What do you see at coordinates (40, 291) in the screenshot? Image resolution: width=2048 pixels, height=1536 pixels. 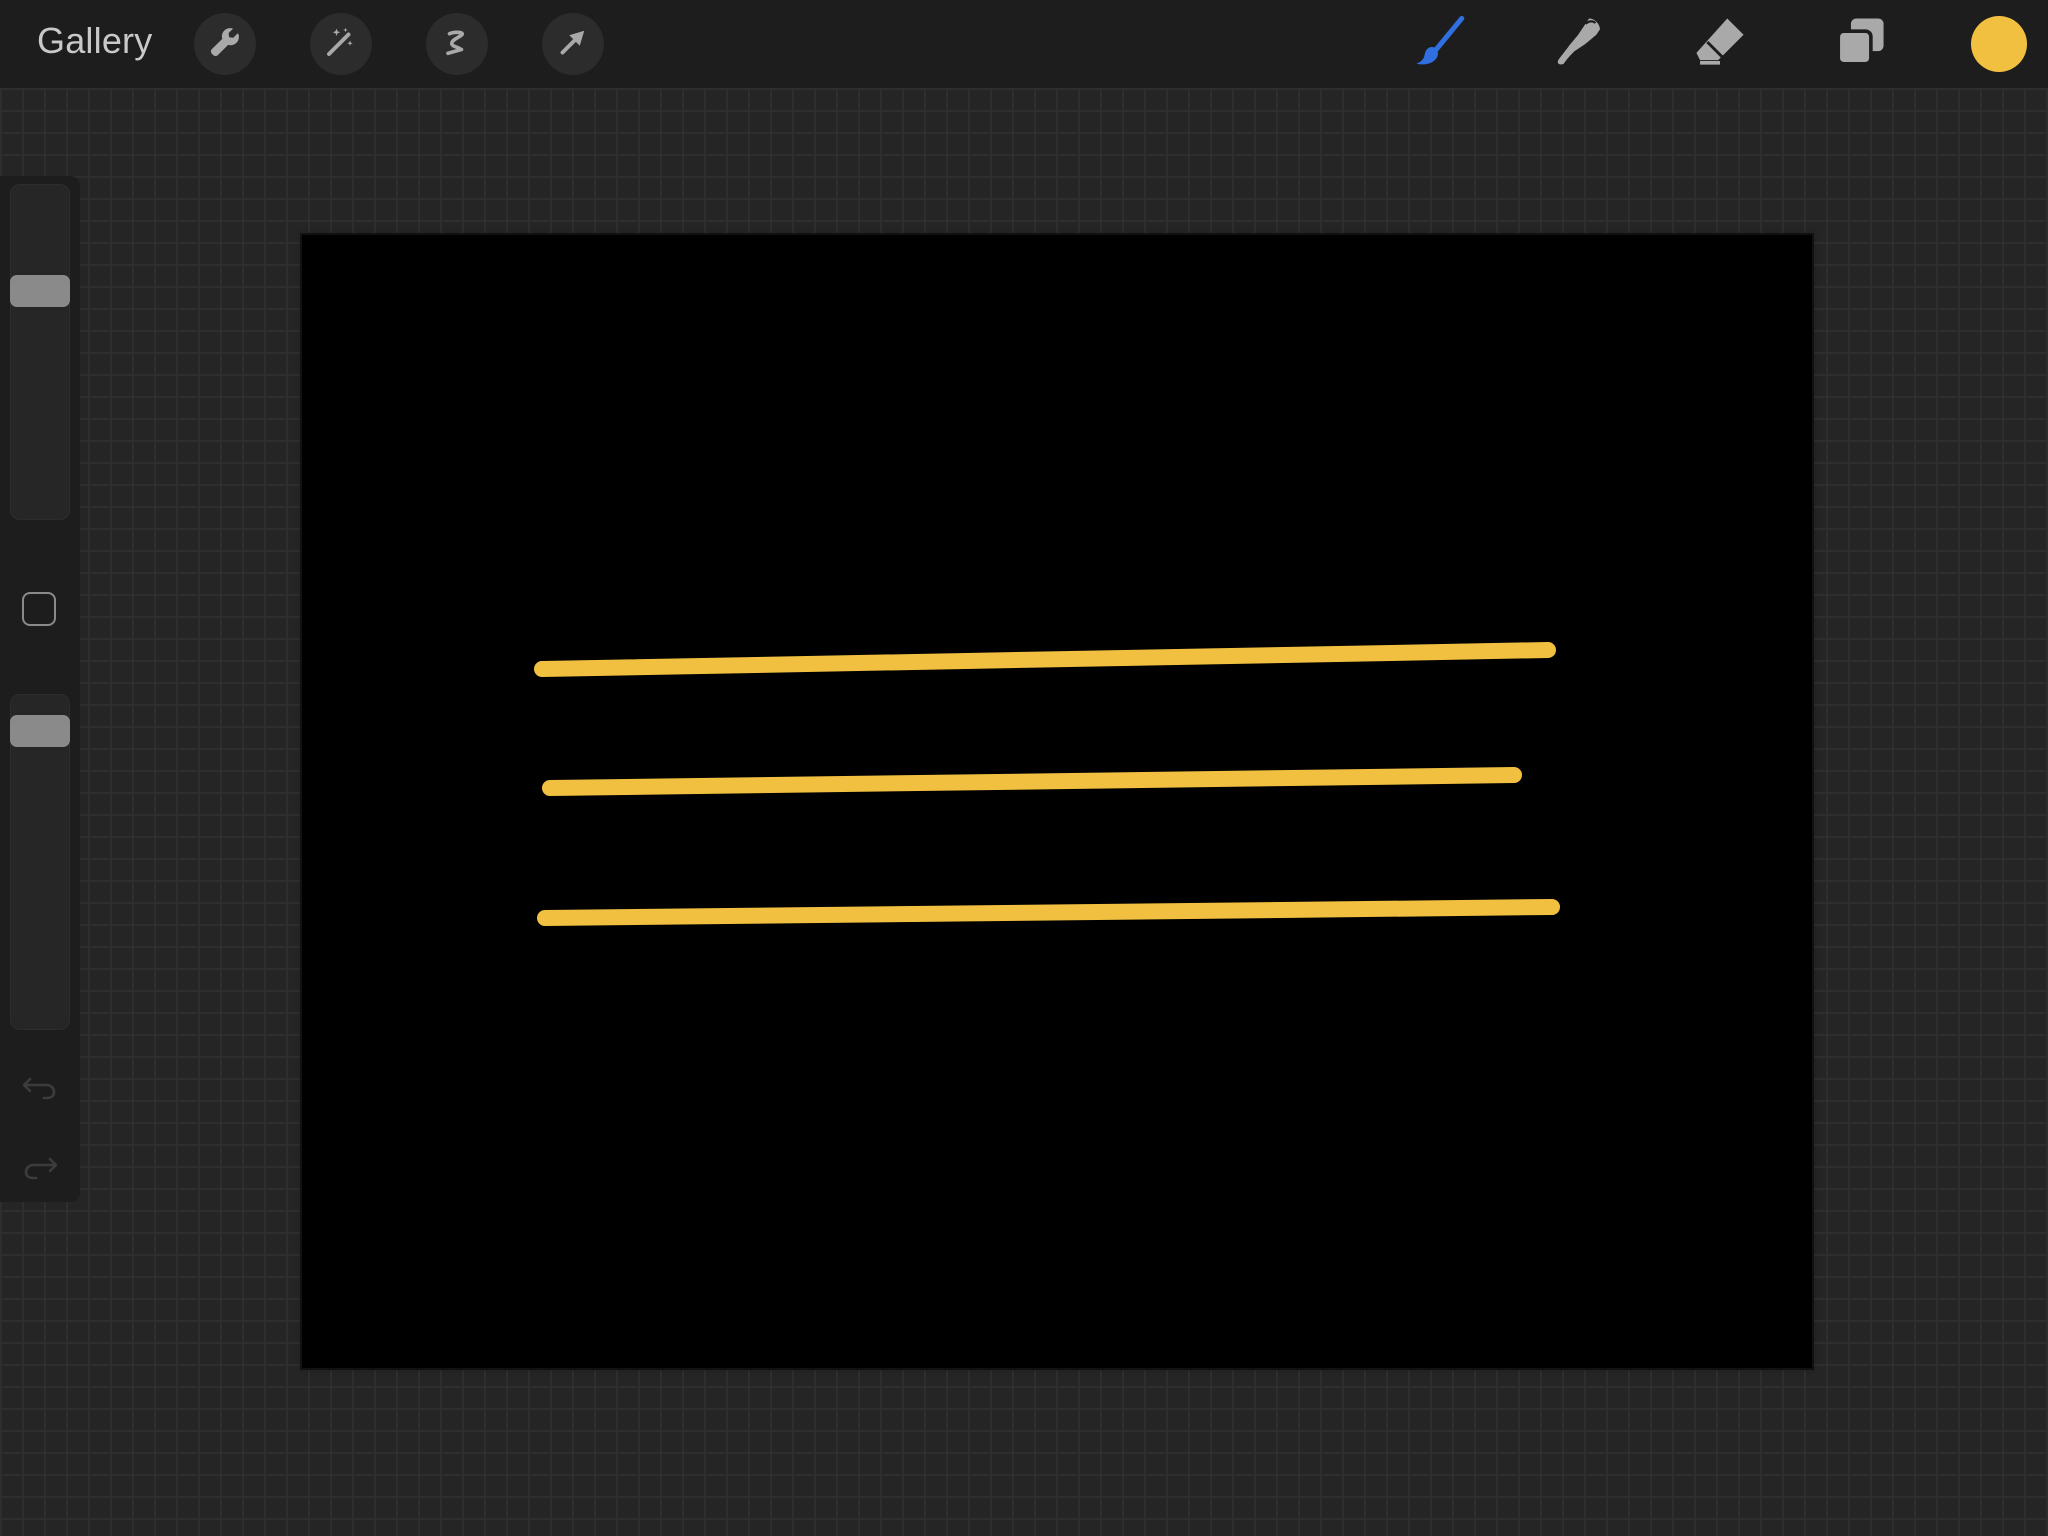 I see `brush-size-thumb` at bounding box center [40, 291].